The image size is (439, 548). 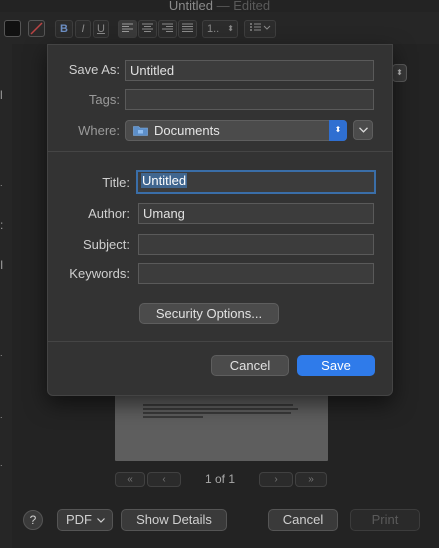 I want to click on document-text-fragment: :, so click(x=2, y=225).